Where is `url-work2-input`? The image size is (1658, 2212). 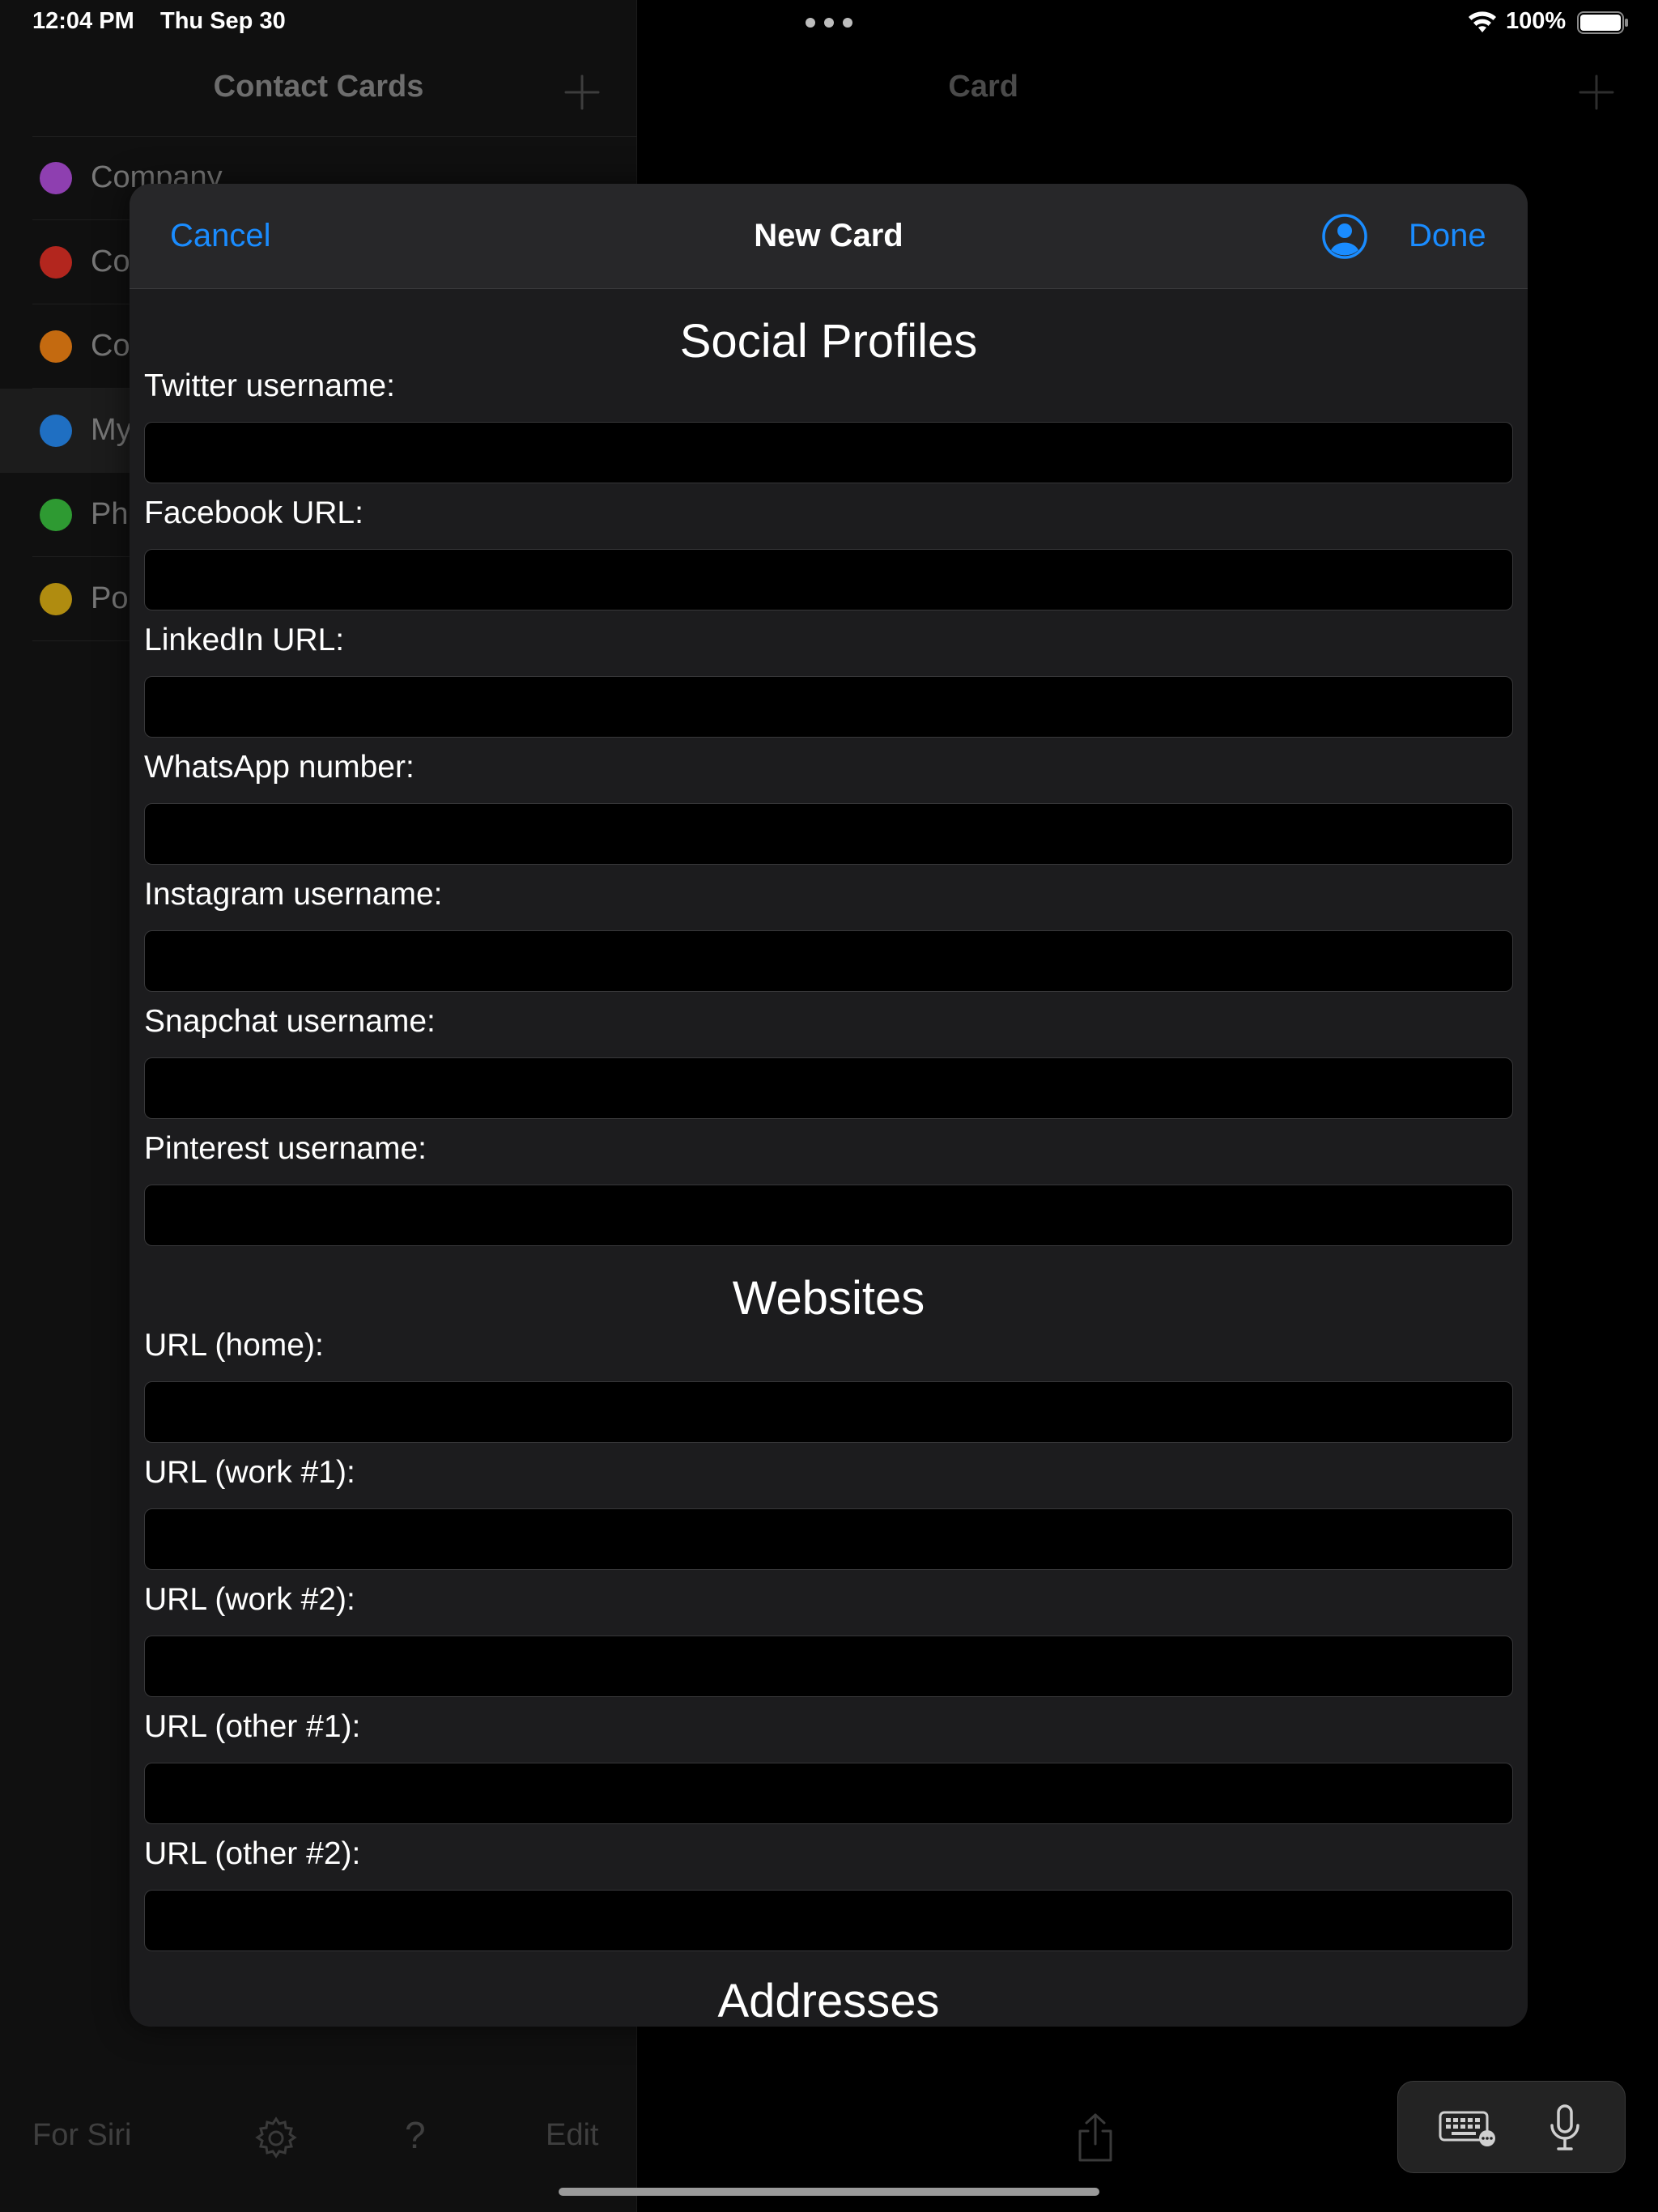 url-work2-input is located at coordinates (828, 1666).